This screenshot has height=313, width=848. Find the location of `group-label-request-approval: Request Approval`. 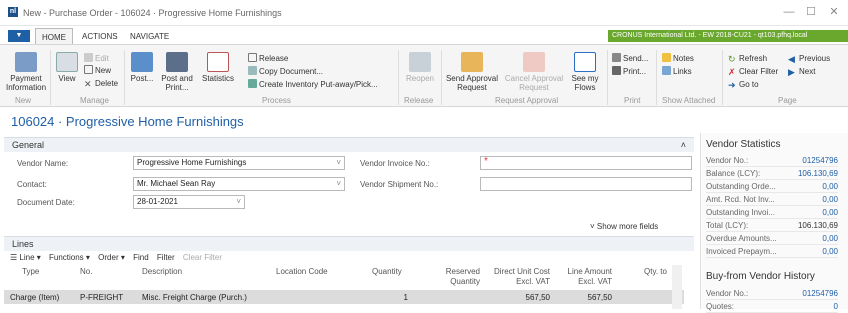

group-label-request-approval: Request Approval is located at coordinates (527, 100).